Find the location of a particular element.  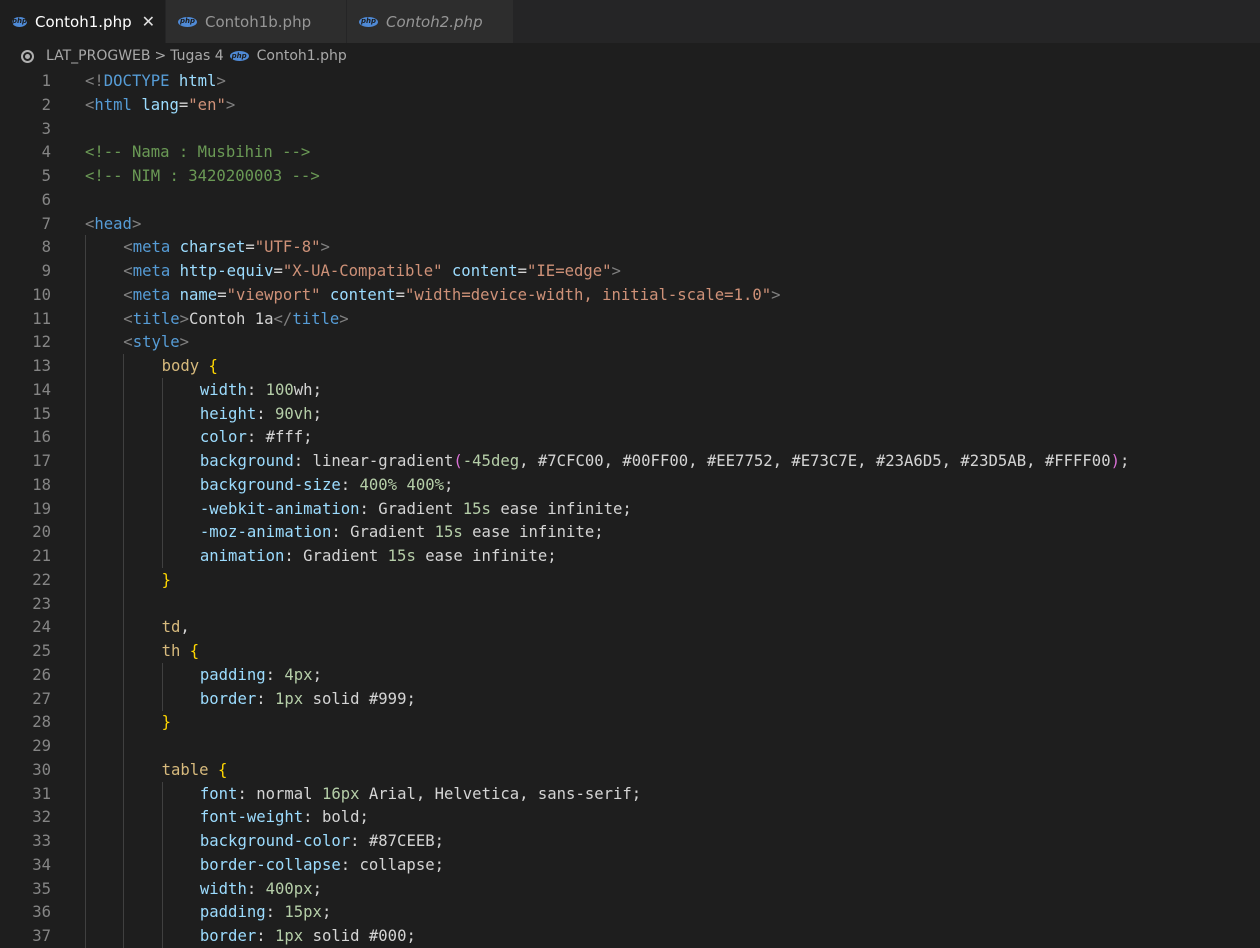

line-number: 34 is located at coordinates (41, 864).